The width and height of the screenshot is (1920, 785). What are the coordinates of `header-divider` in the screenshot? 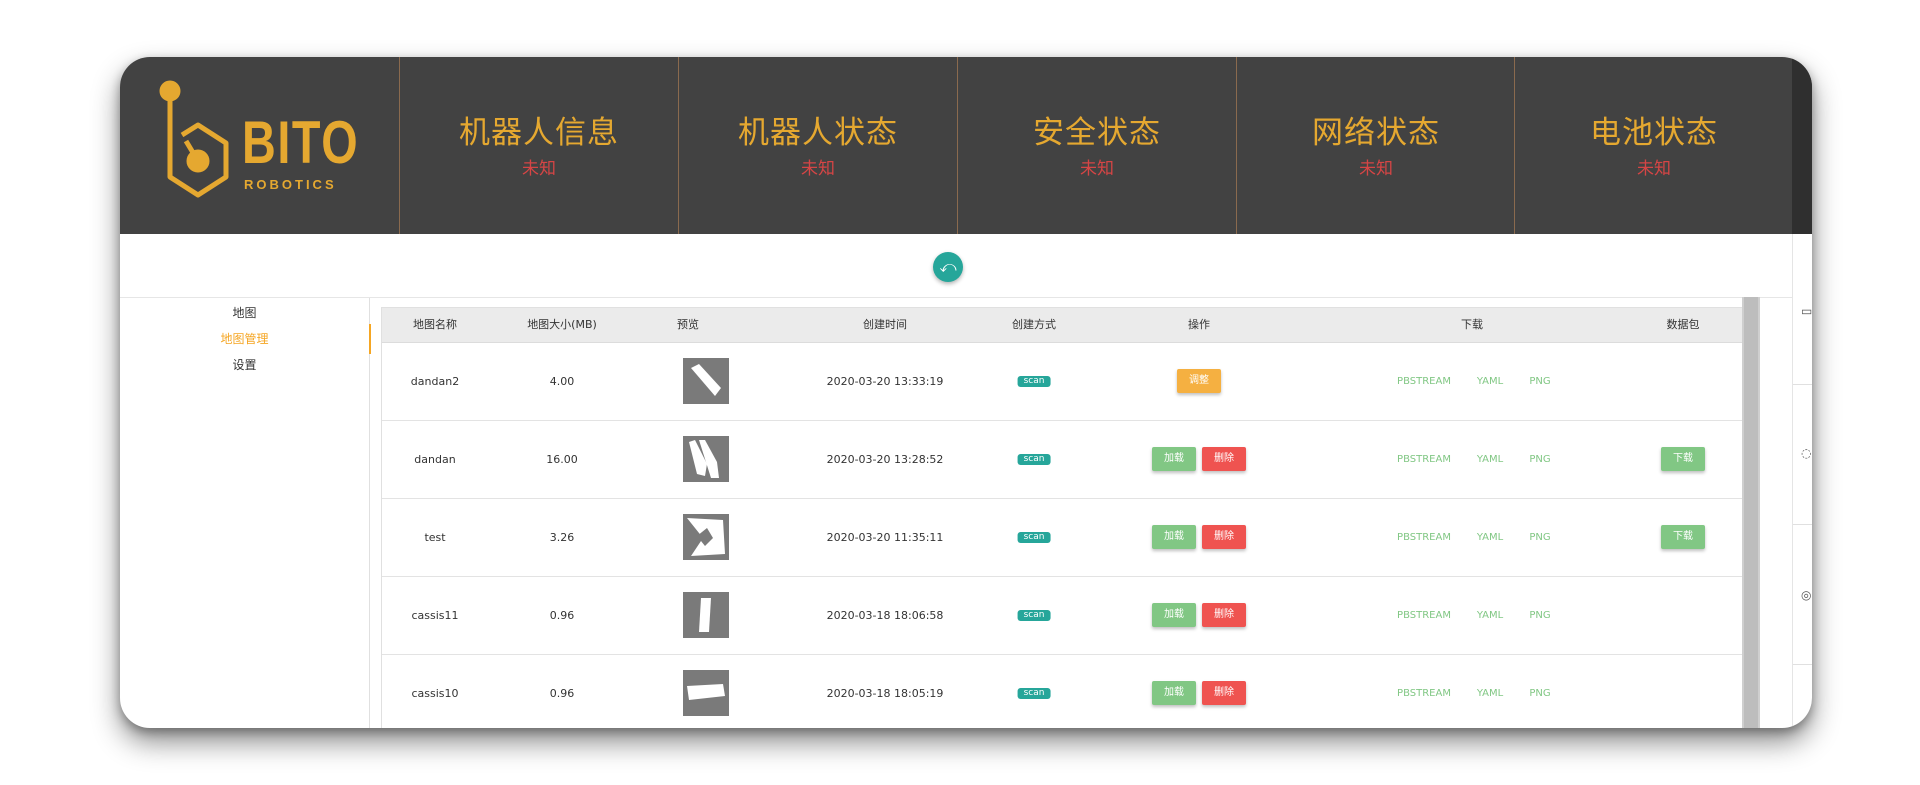 It's located at (956, 297).